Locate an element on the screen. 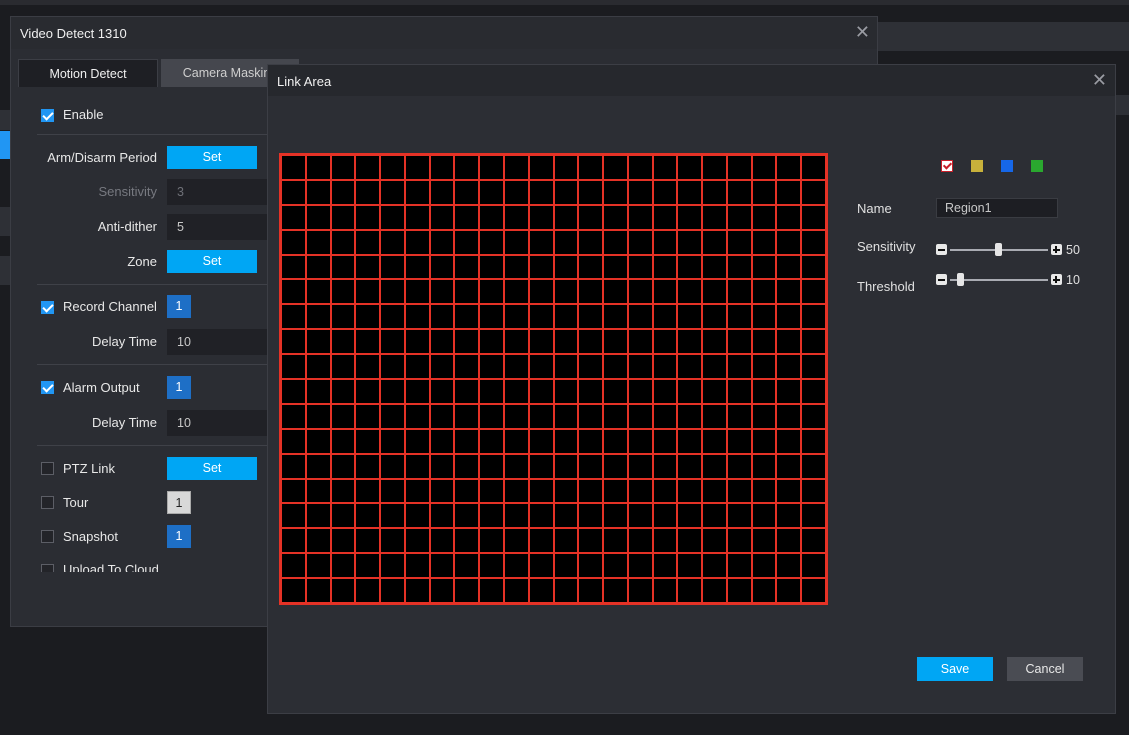  snapshot-badge: 1 is located at coordinates (179, 536).